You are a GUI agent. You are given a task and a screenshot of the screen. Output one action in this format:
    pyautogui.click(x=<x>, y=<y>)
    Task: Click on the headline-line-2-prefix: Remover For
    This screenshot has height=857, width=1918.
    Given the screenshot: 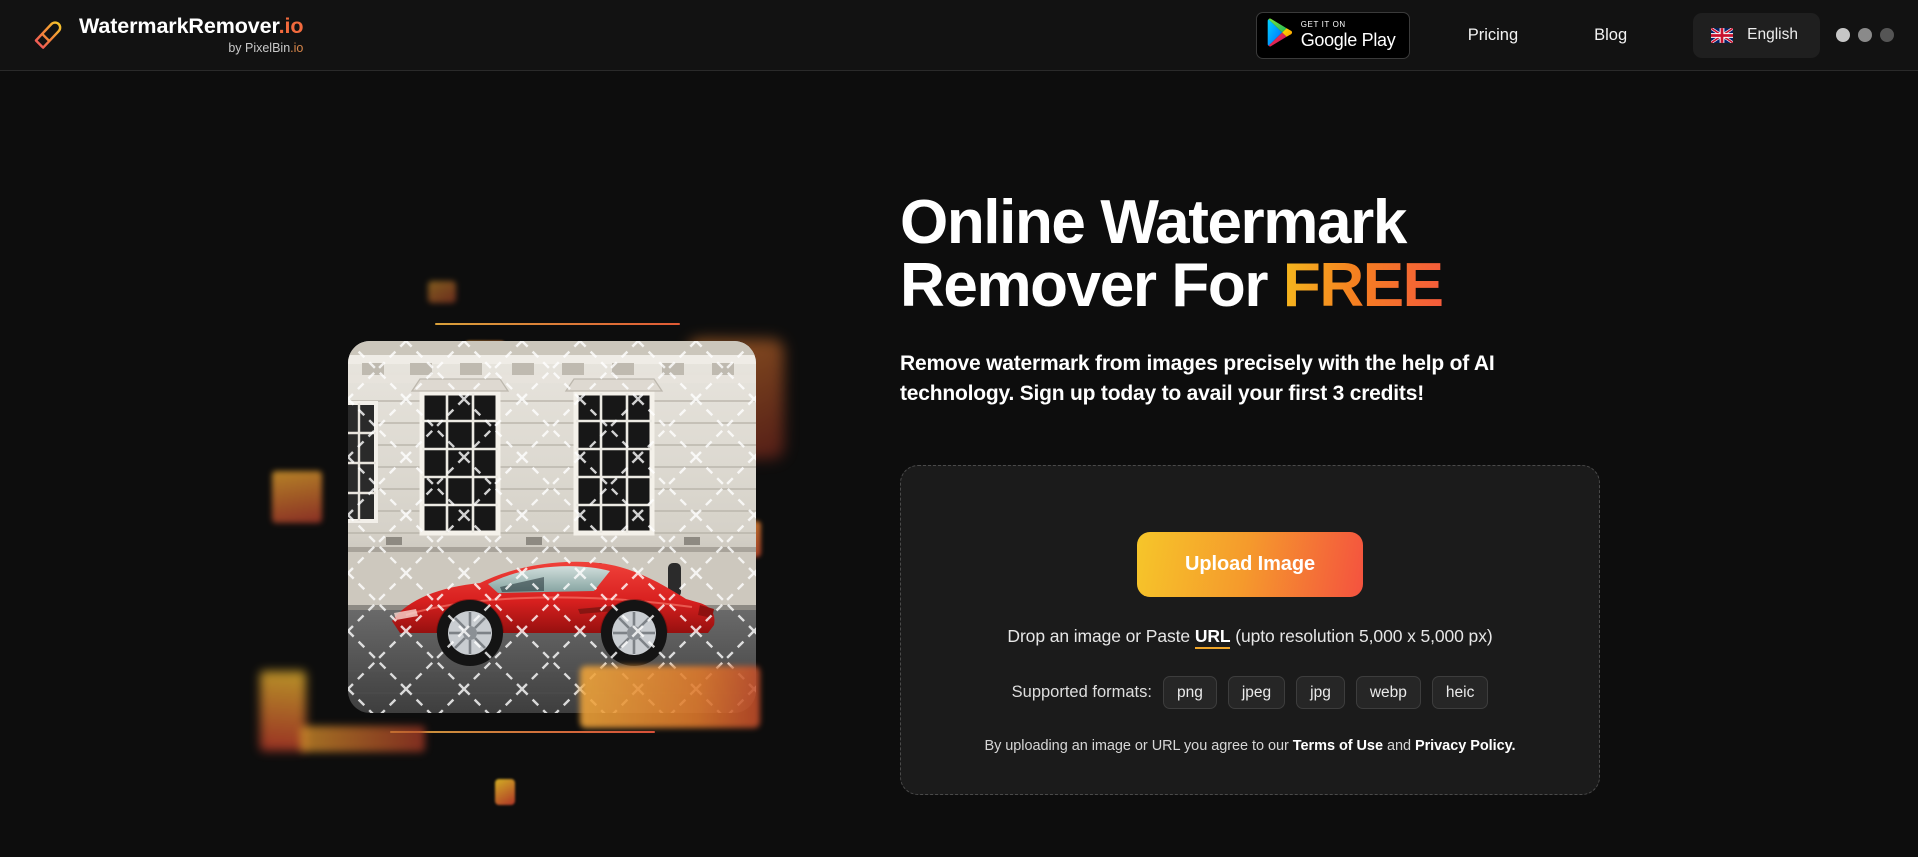 What is the action you would take?
    pyautogui.click(x=1091, y=286)
    